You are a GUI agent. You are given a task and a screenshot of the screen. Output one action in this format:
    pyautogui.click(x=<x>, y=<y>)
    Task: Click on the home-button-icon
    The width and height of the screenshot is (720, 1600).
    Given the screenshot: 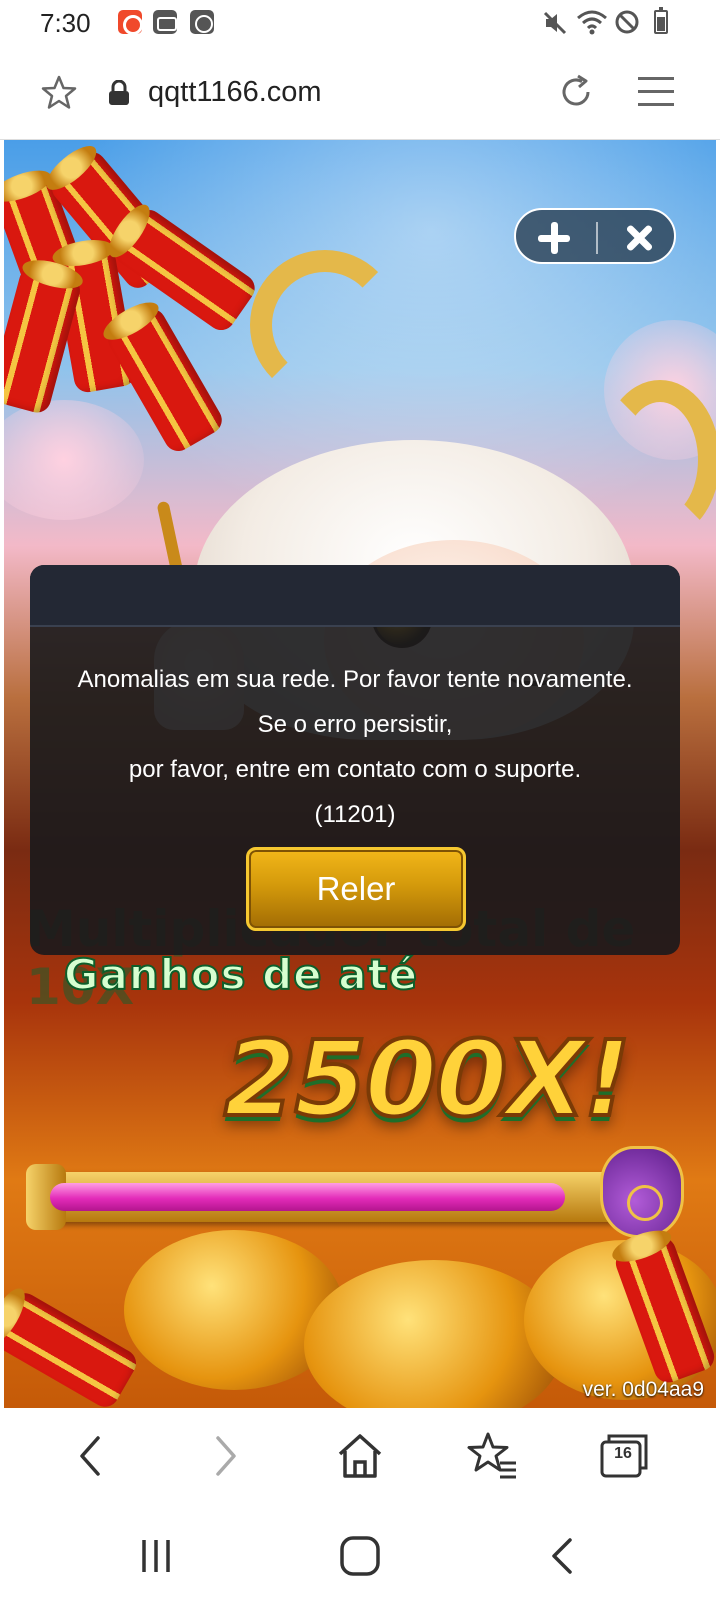 What is the action you would take?
    pyautogui.click(x=360, y=1556)
    